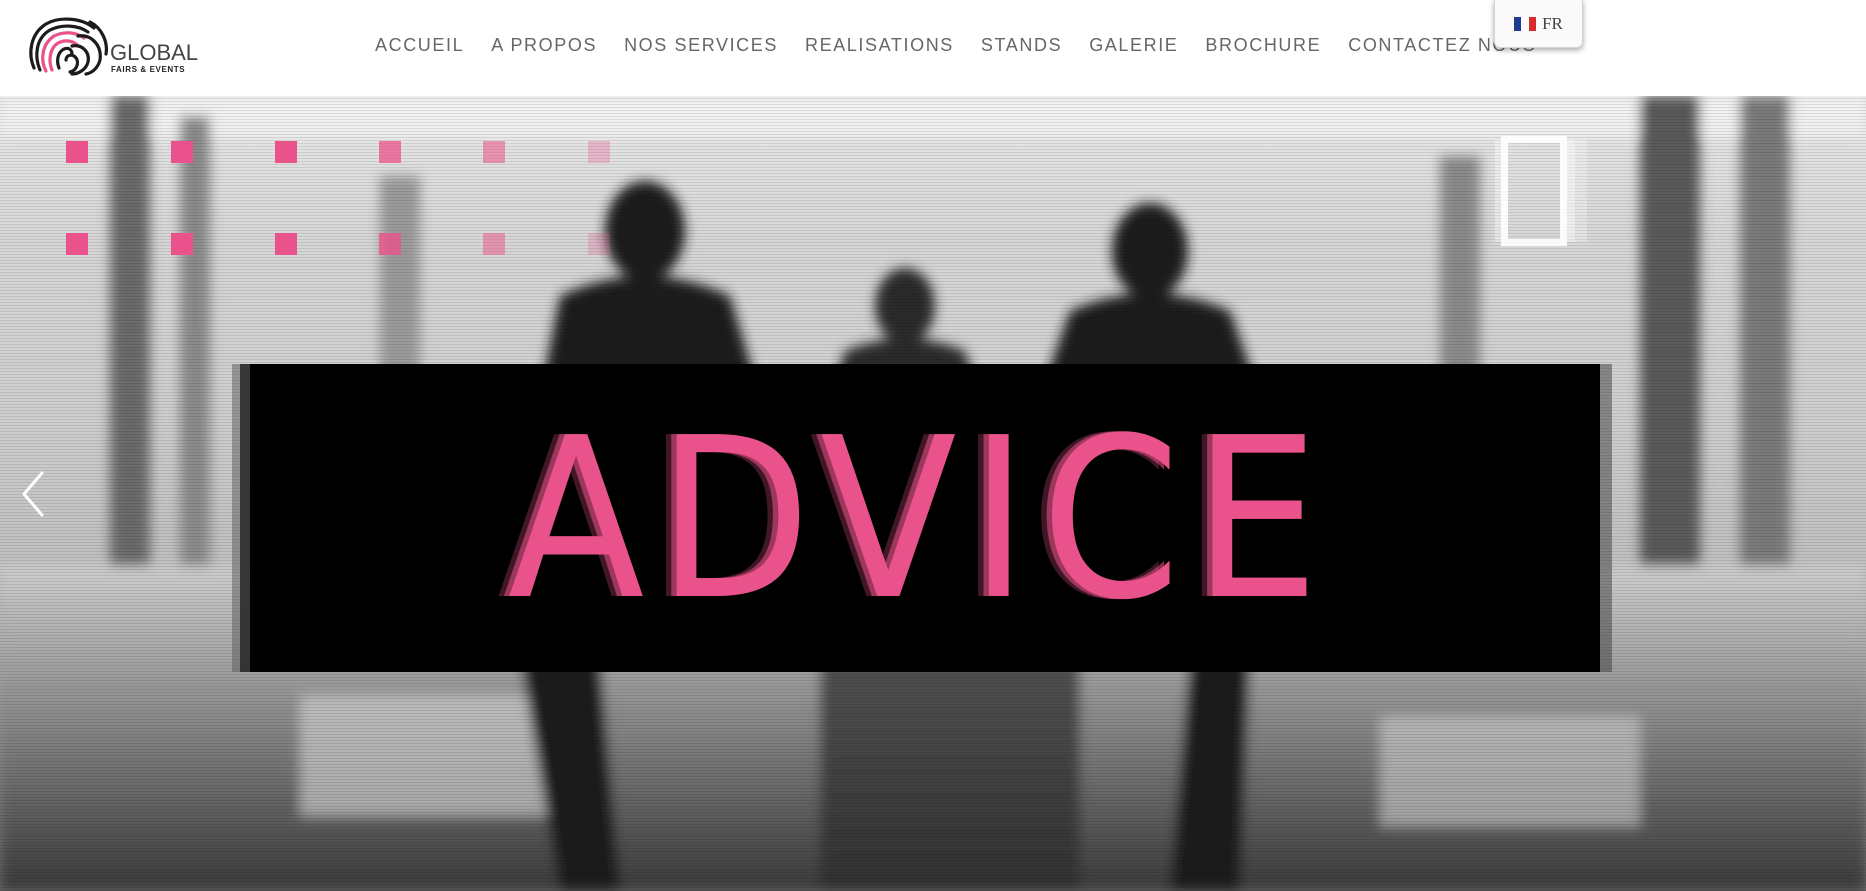  I want to click on logo: GLOBAL FAIRS & EVENTS, so click(112, 46).